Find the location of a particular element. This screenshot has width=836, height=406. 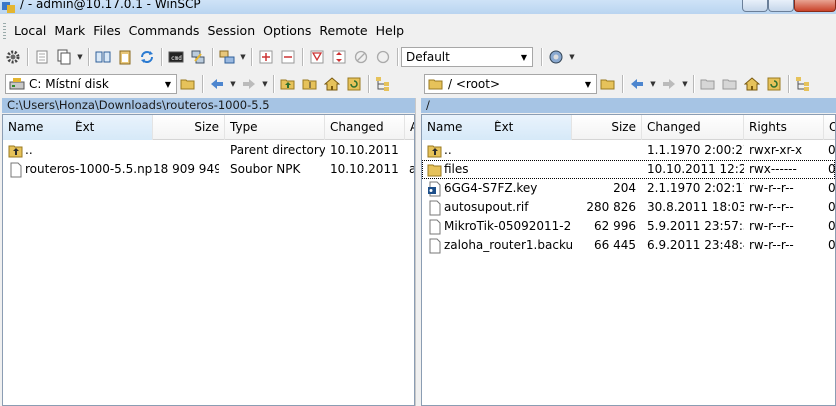

window-title: / - admin@10.17.0.1 - WinSCP is located at coordinates (110, 5).